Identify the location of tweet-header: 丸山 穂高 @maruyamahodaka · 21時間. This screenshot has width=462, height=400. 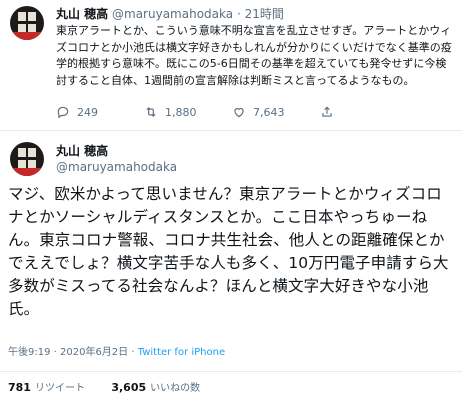
(170, 13).